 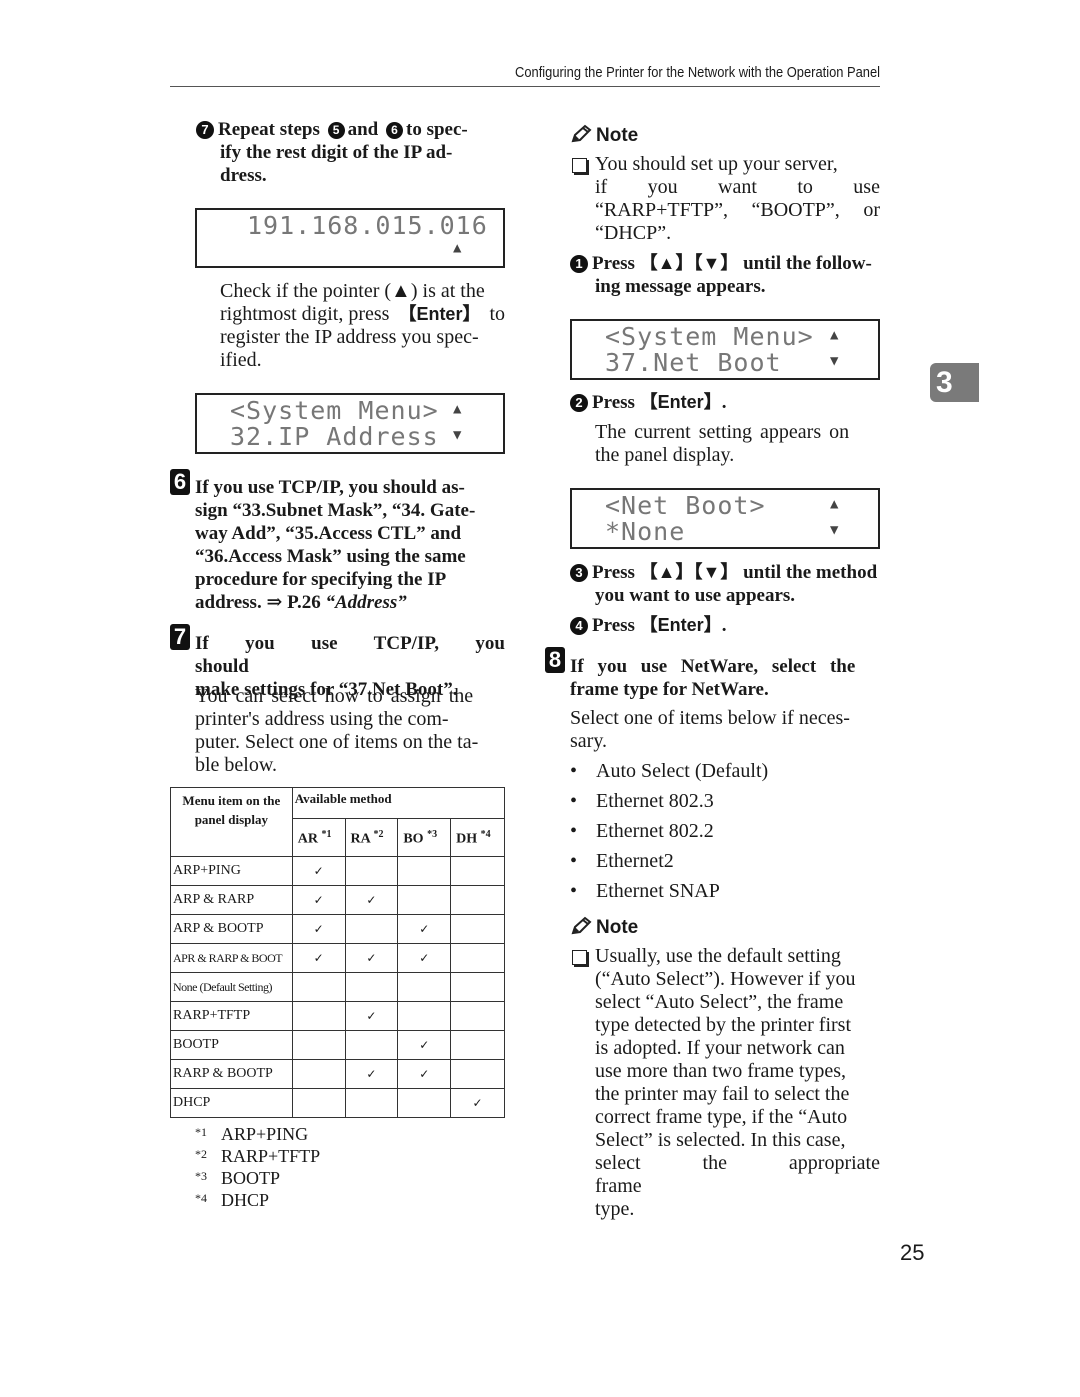 What do you see at coordinates (350, 655) in the screenshot?
I see `text-line: If you use TCP/IP, you should` at bounding box center [350, 655].